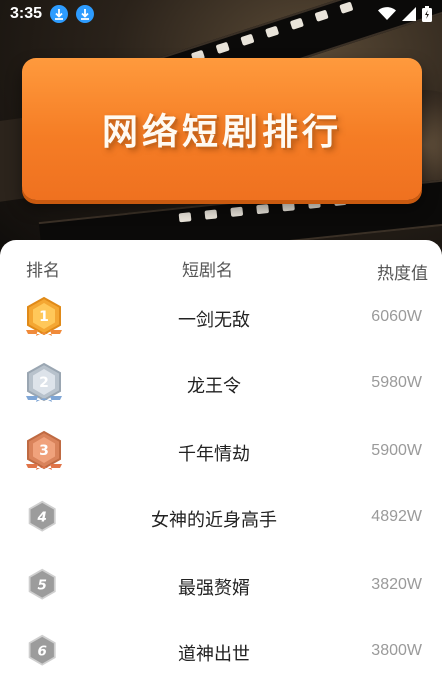 This screenshot has width=442, height=699. I want to click on signal-icon, so click(409, 14).